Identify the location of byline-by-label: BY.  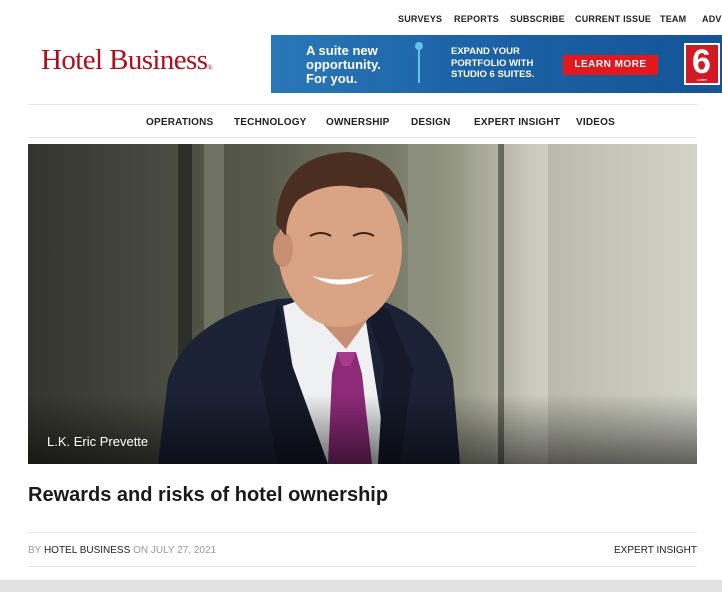
(35, 550).